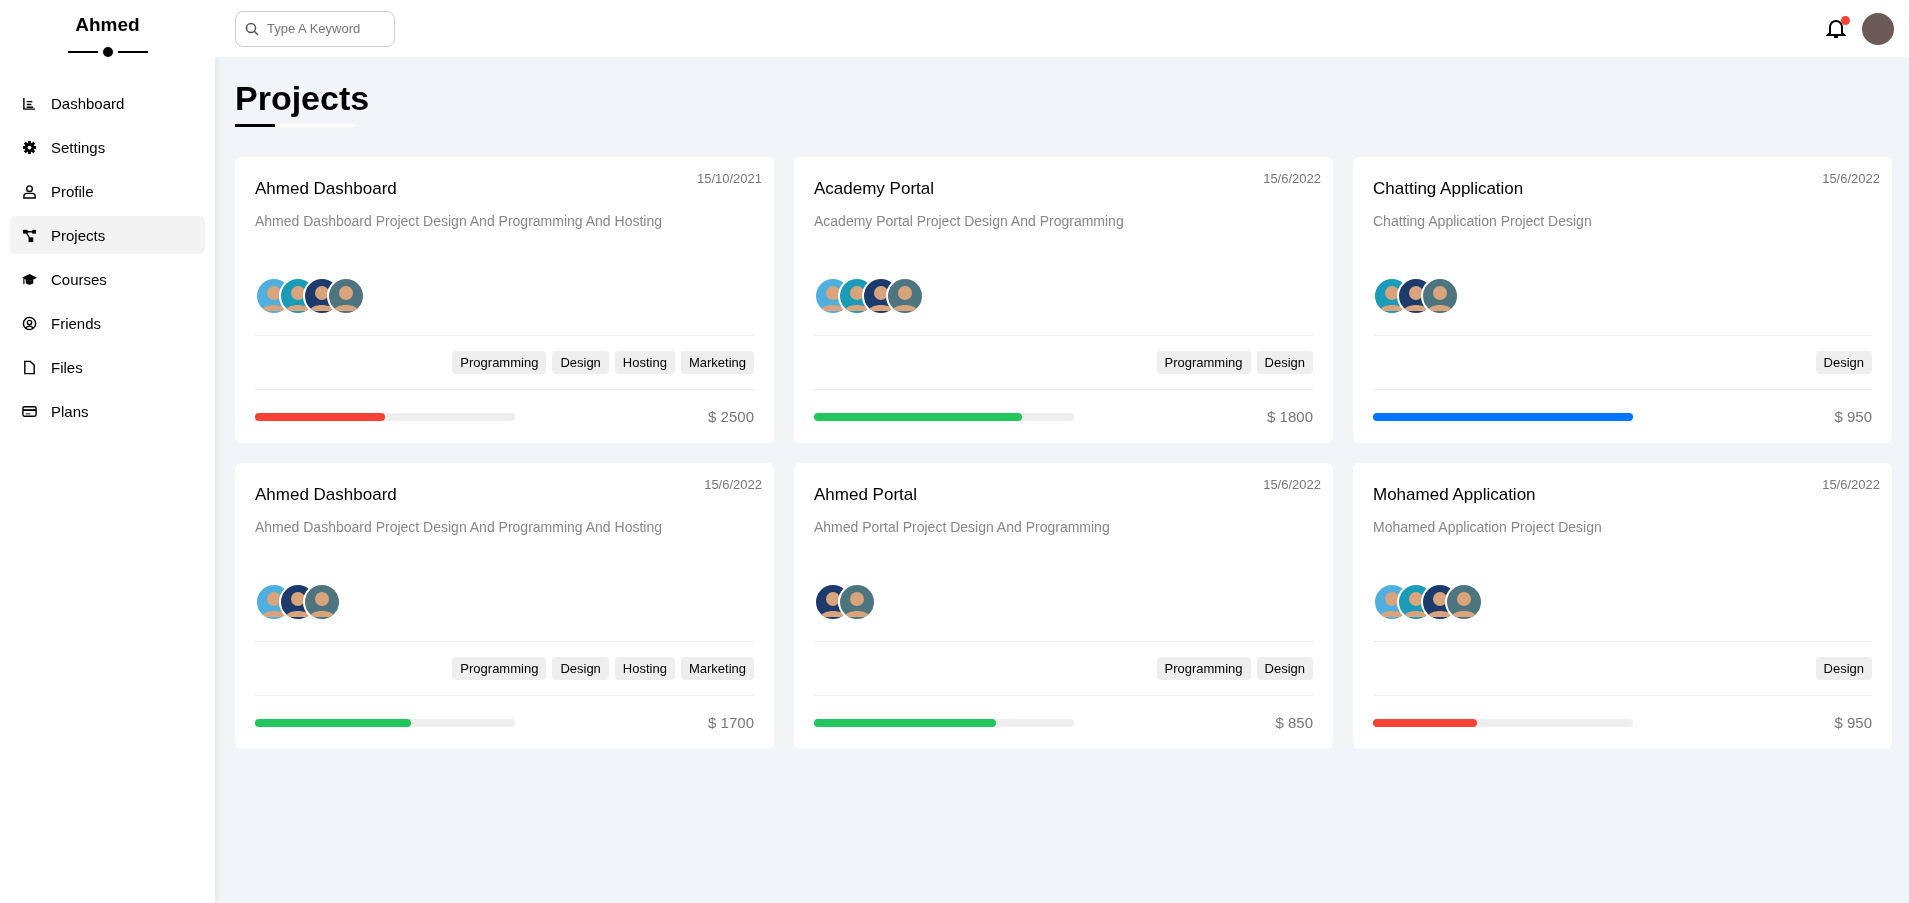 The height and width of the screenshot is (903, 1909). I want to click on sidebar-item: Friends, so click(107, 323).